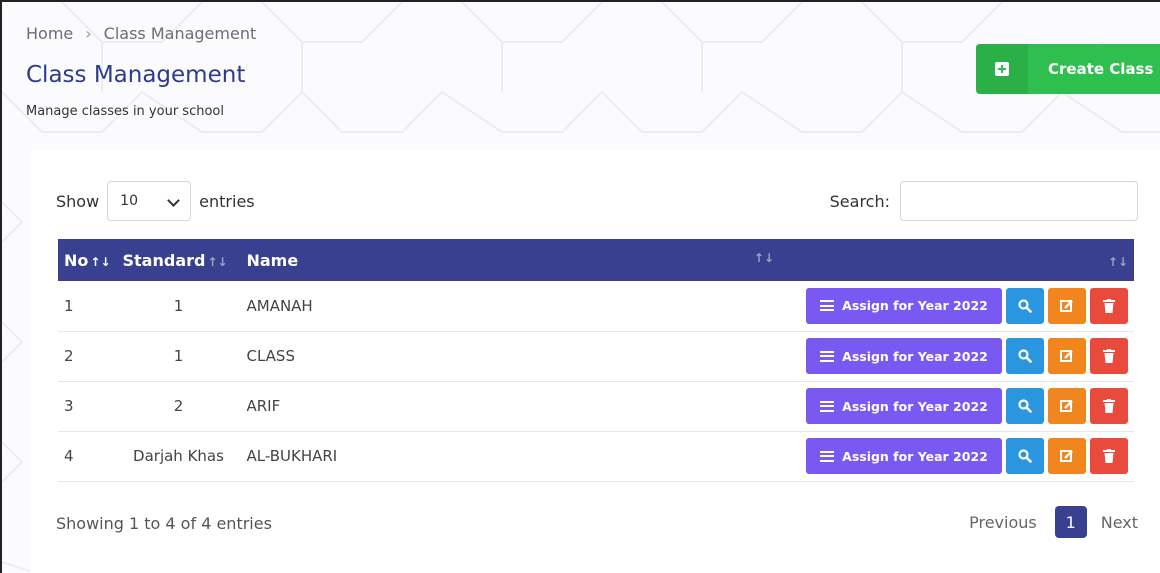  Describe the element at coordinates (1003, 522) in the screenshot. I see `previous-button: Previous` at that location.